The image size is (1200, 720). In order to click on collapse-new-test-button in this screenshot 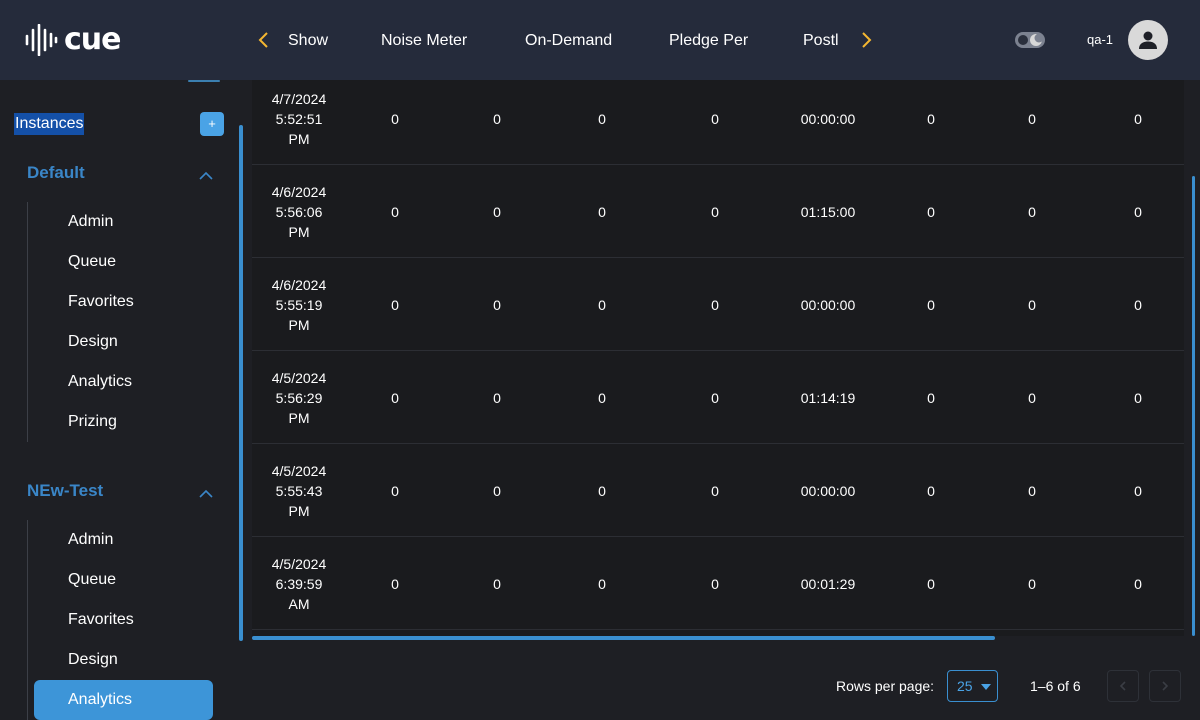, I will do `click(206, 492)`.